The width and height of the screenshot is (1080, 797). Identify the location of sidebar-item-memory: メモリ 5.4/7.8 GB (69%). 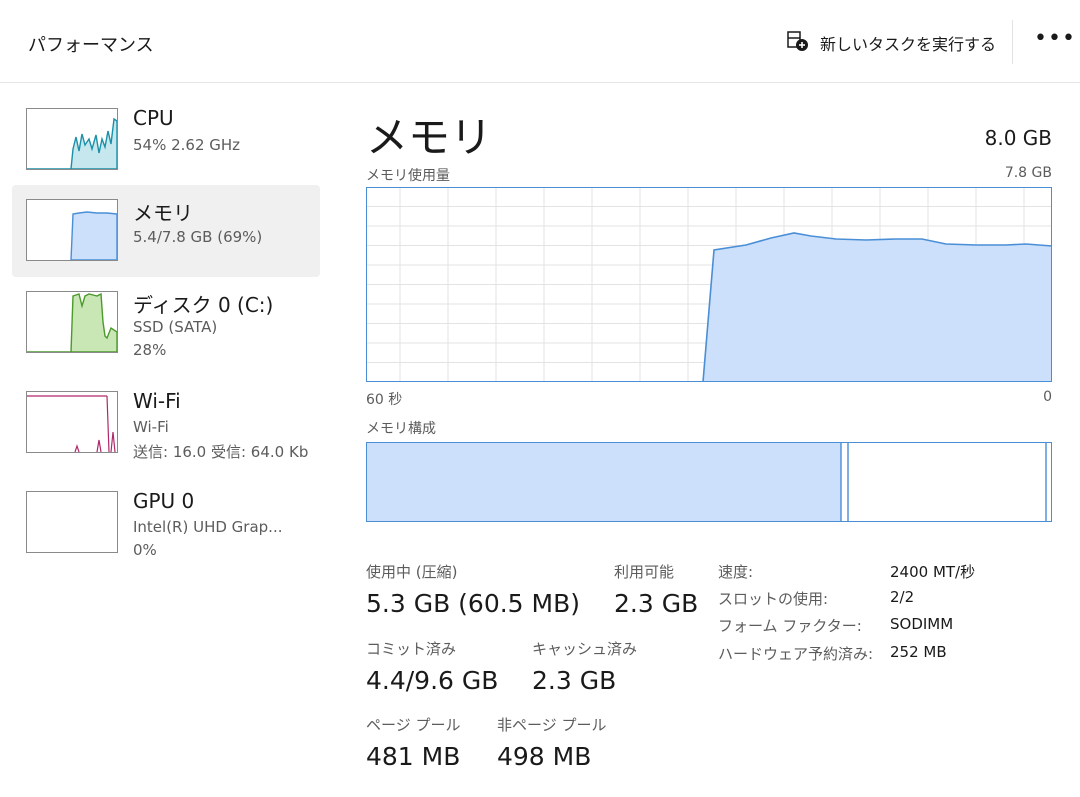
(166, 231).